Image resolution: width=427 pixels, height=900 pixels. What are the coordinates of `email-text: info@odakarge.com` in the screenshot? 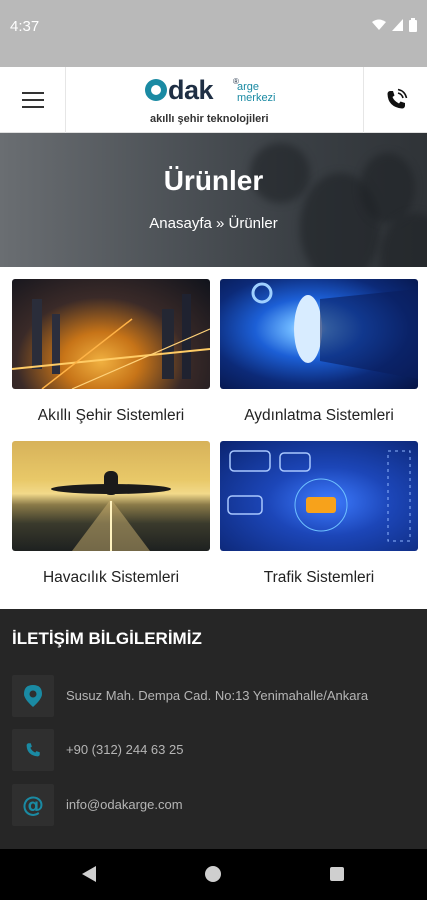 It's located at (124, 804).